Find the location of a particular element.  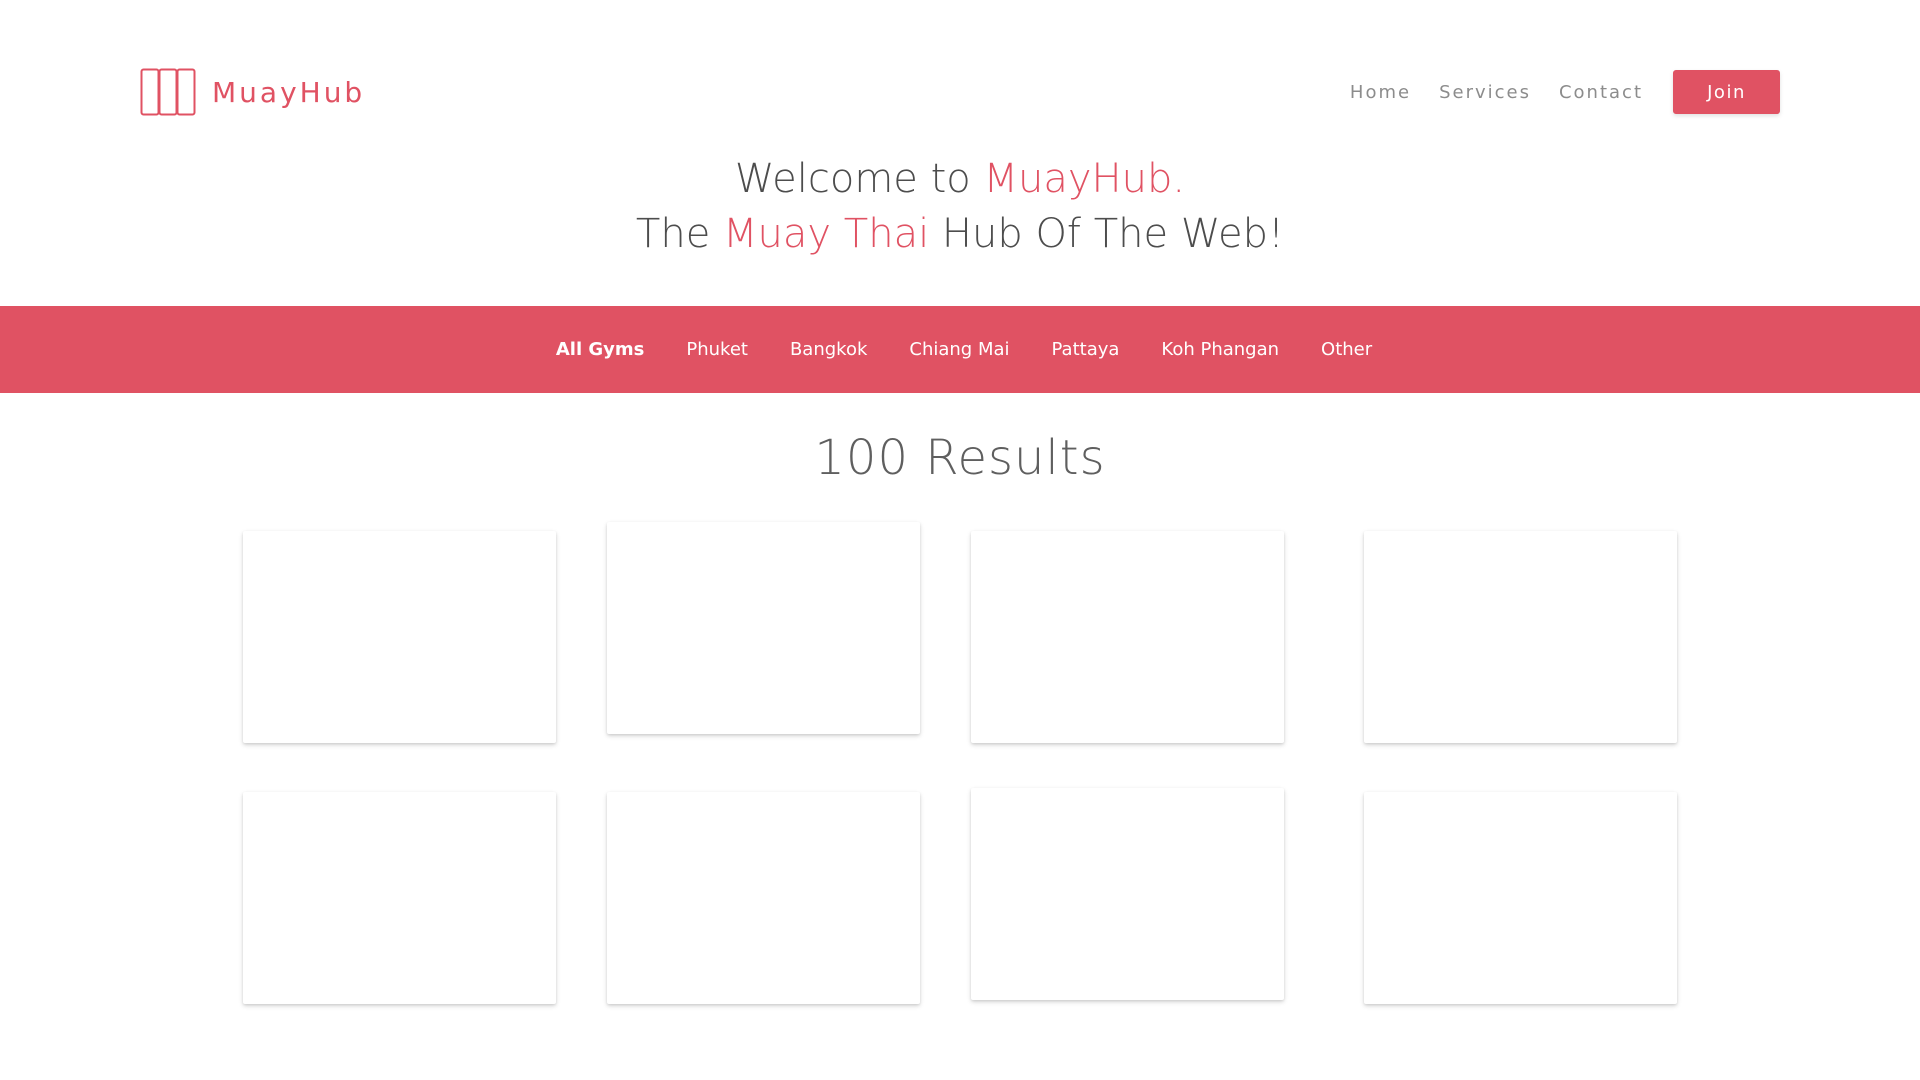

logo-link: MuayHub is located at coordinates (252, 92).